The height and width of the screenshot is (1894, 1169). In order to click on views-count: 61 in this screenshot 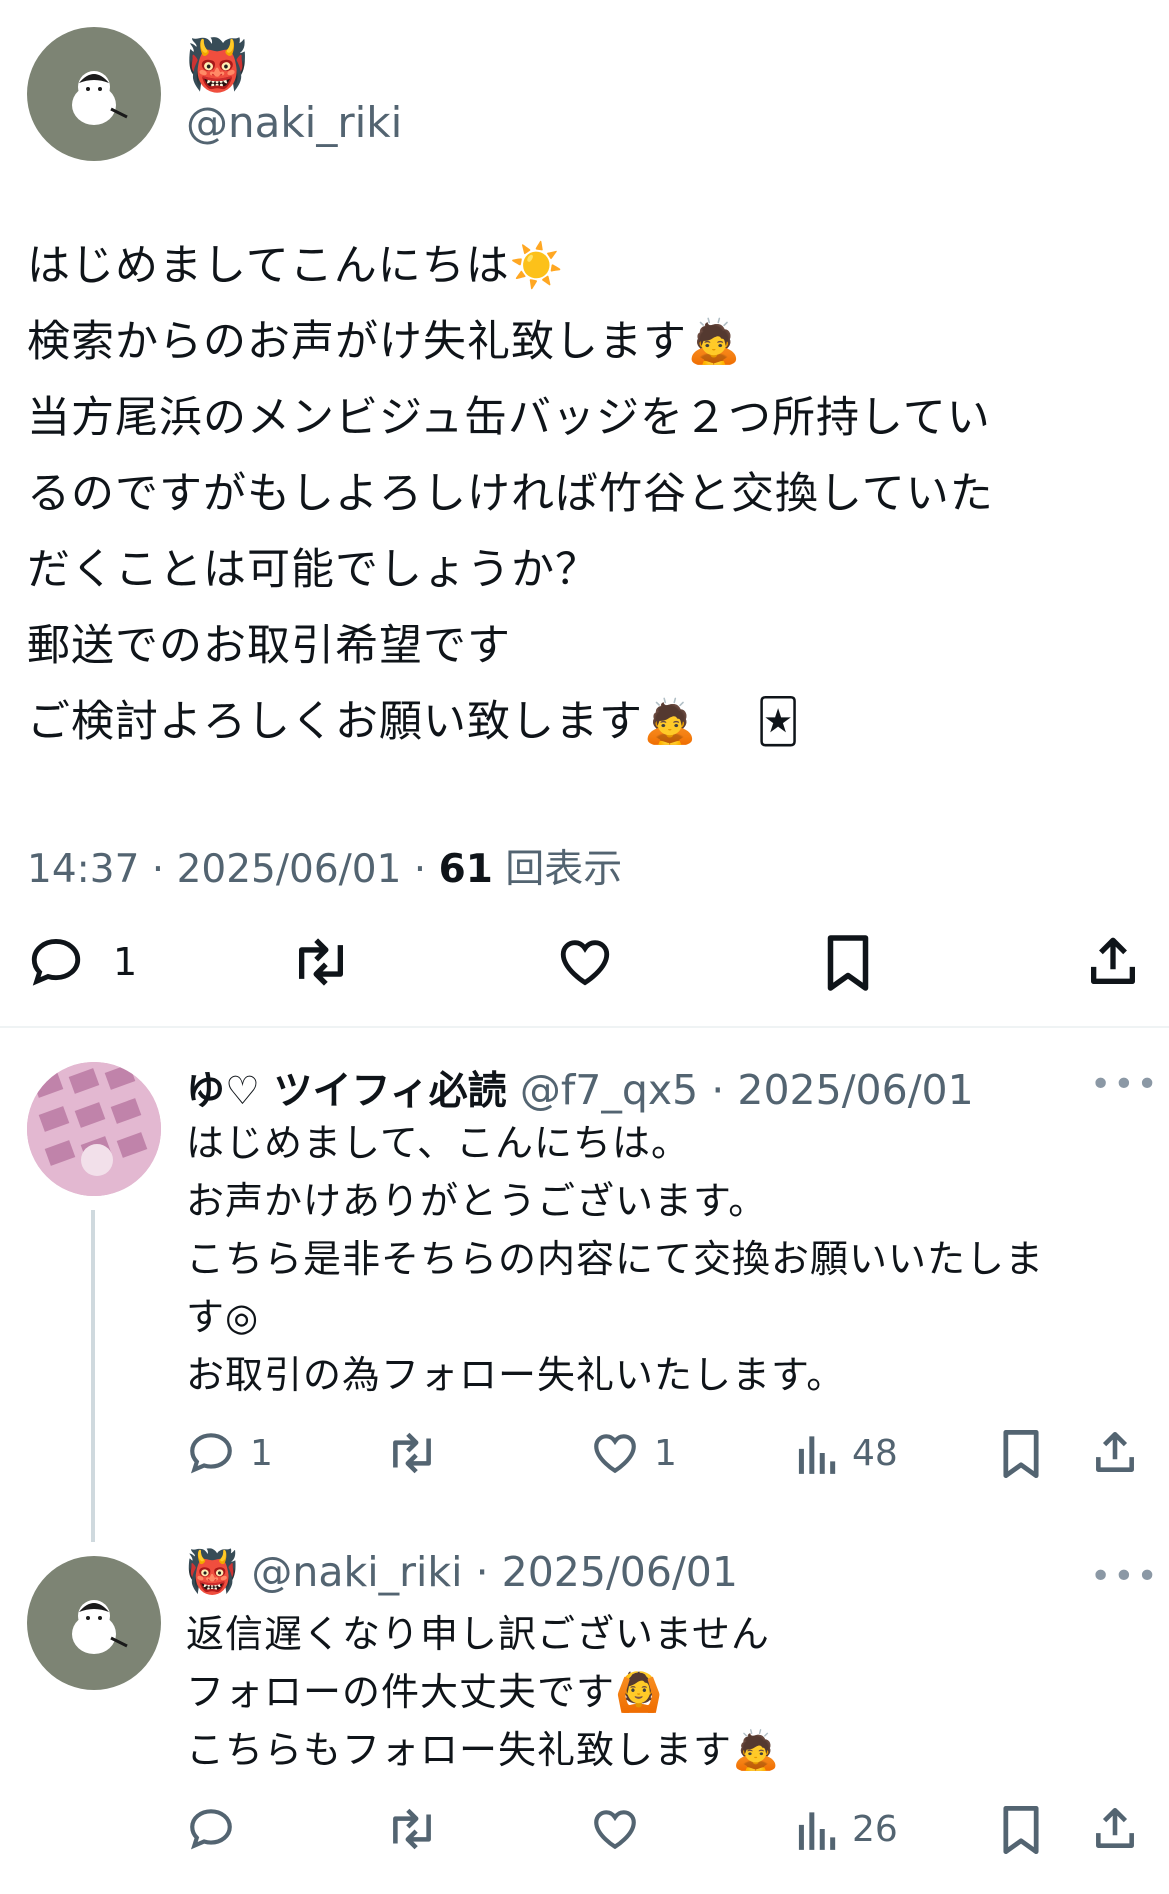, I will do `click(465, 869)`.